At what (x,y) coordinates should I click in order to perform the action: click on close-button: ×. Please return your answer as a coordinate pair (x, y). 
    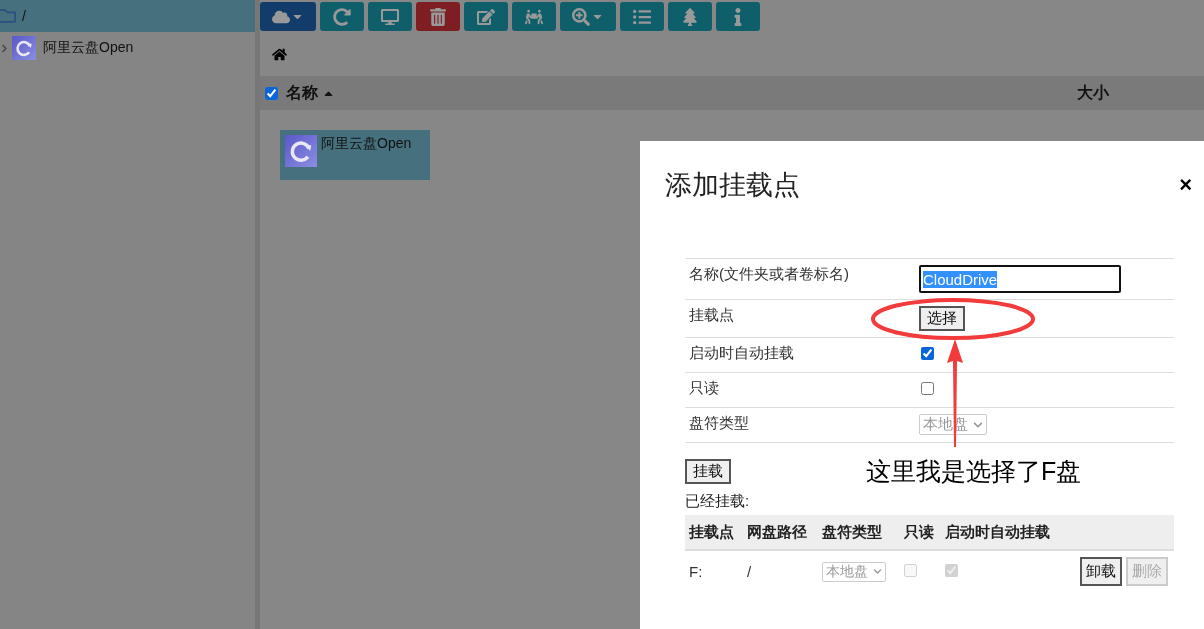
    Looking at the image, I should click on (1185, 185).